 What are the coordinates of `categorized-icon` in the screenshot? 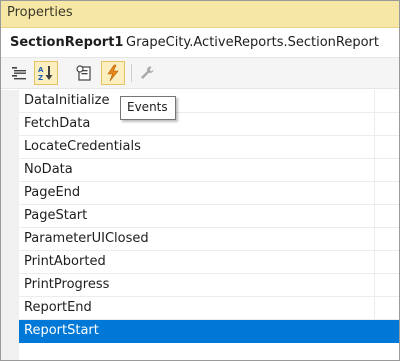 It's located at (19, 73).